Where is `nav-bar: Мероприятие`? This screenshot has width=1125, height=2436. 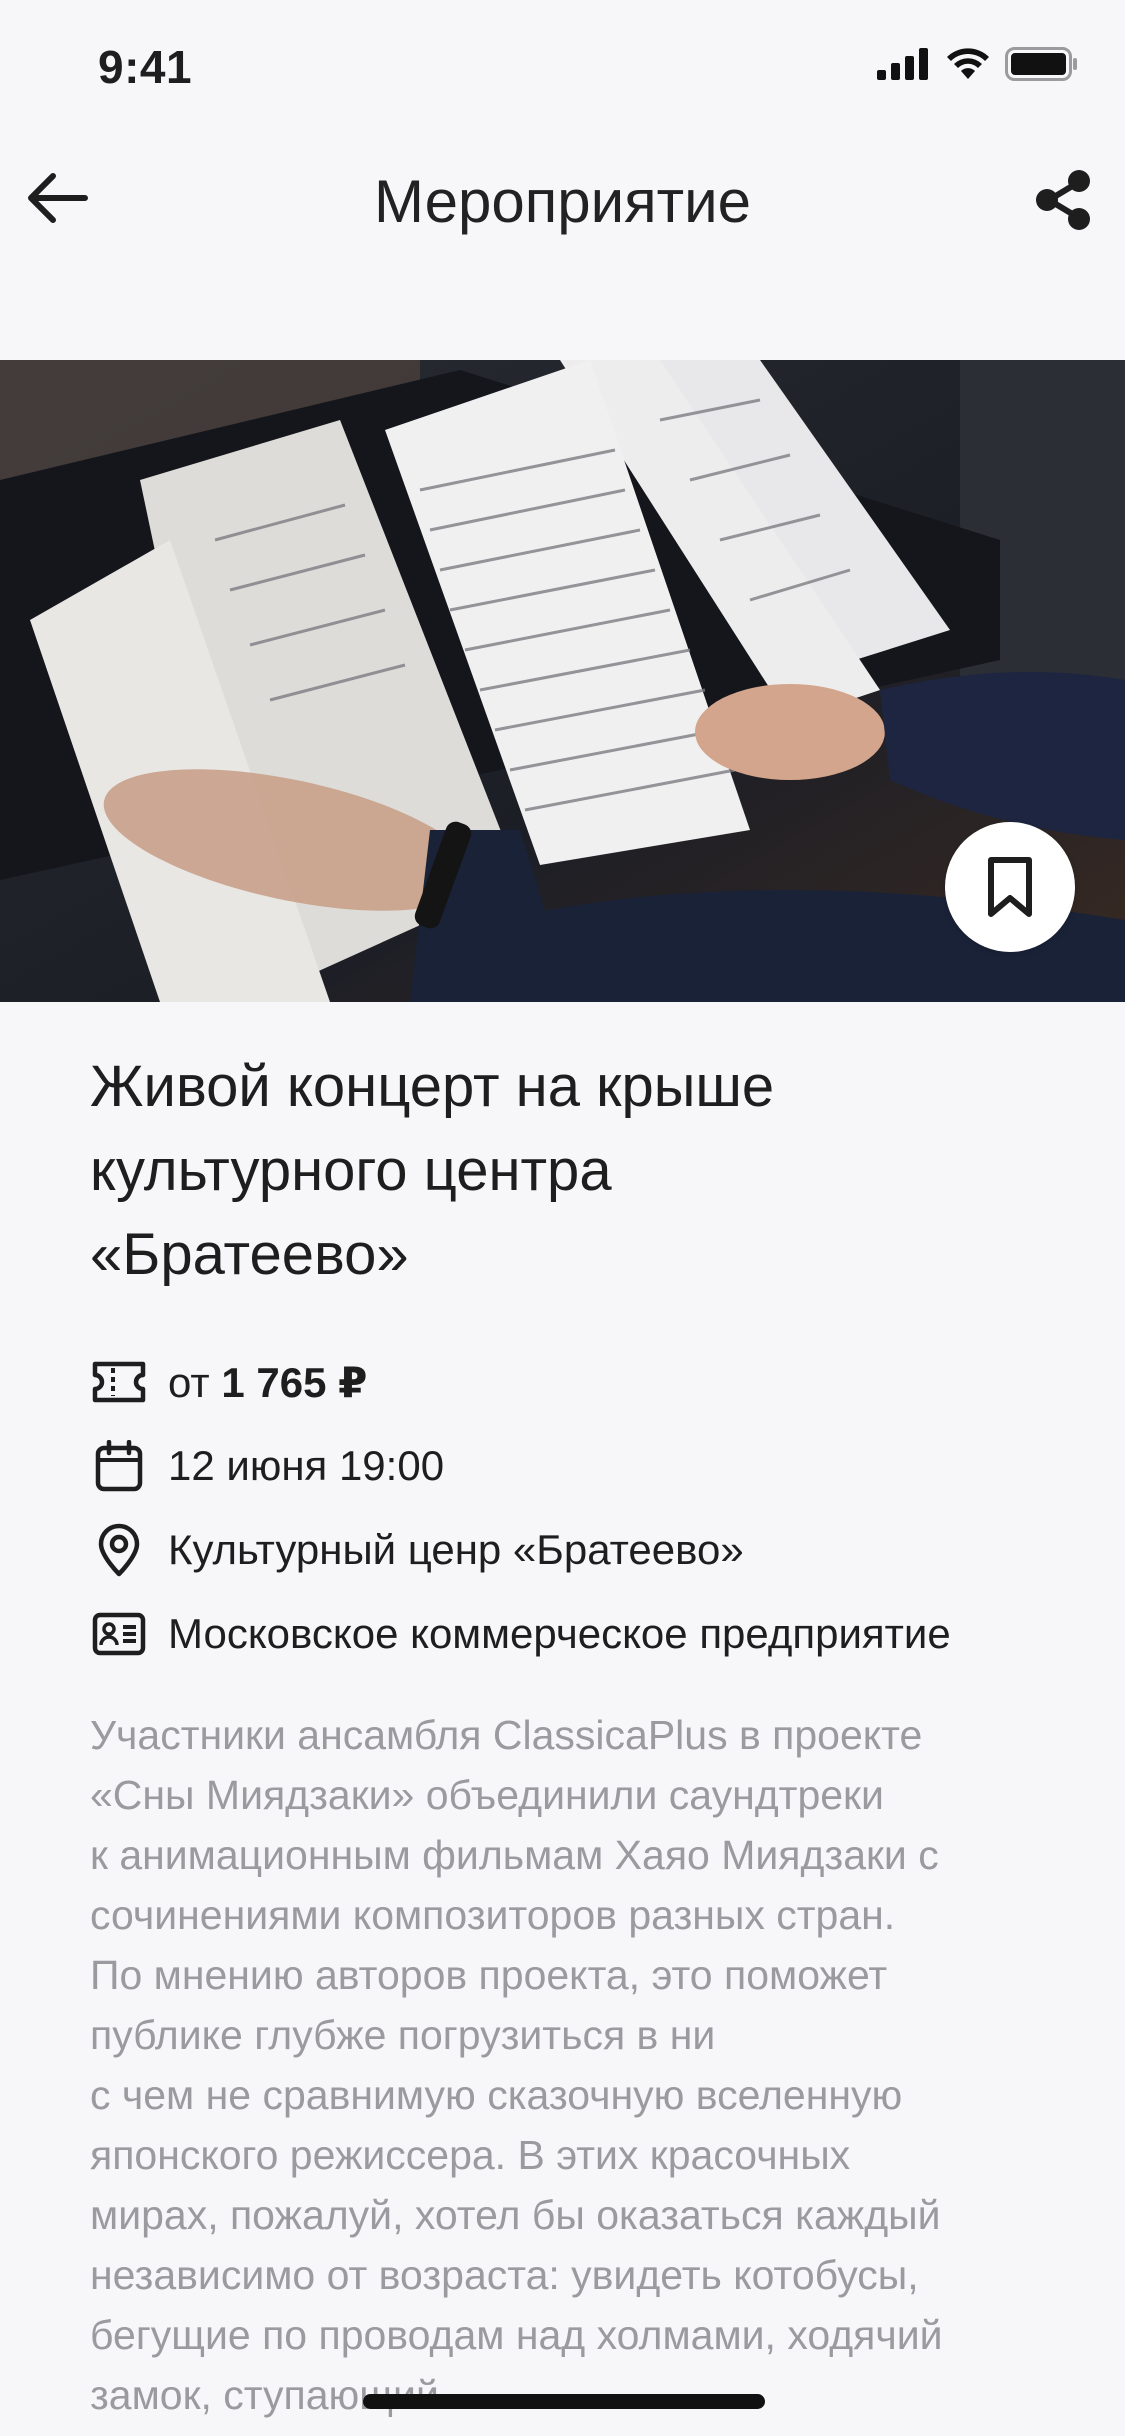 nav-bar: Мероприятие is located at coordinates (562, 200).